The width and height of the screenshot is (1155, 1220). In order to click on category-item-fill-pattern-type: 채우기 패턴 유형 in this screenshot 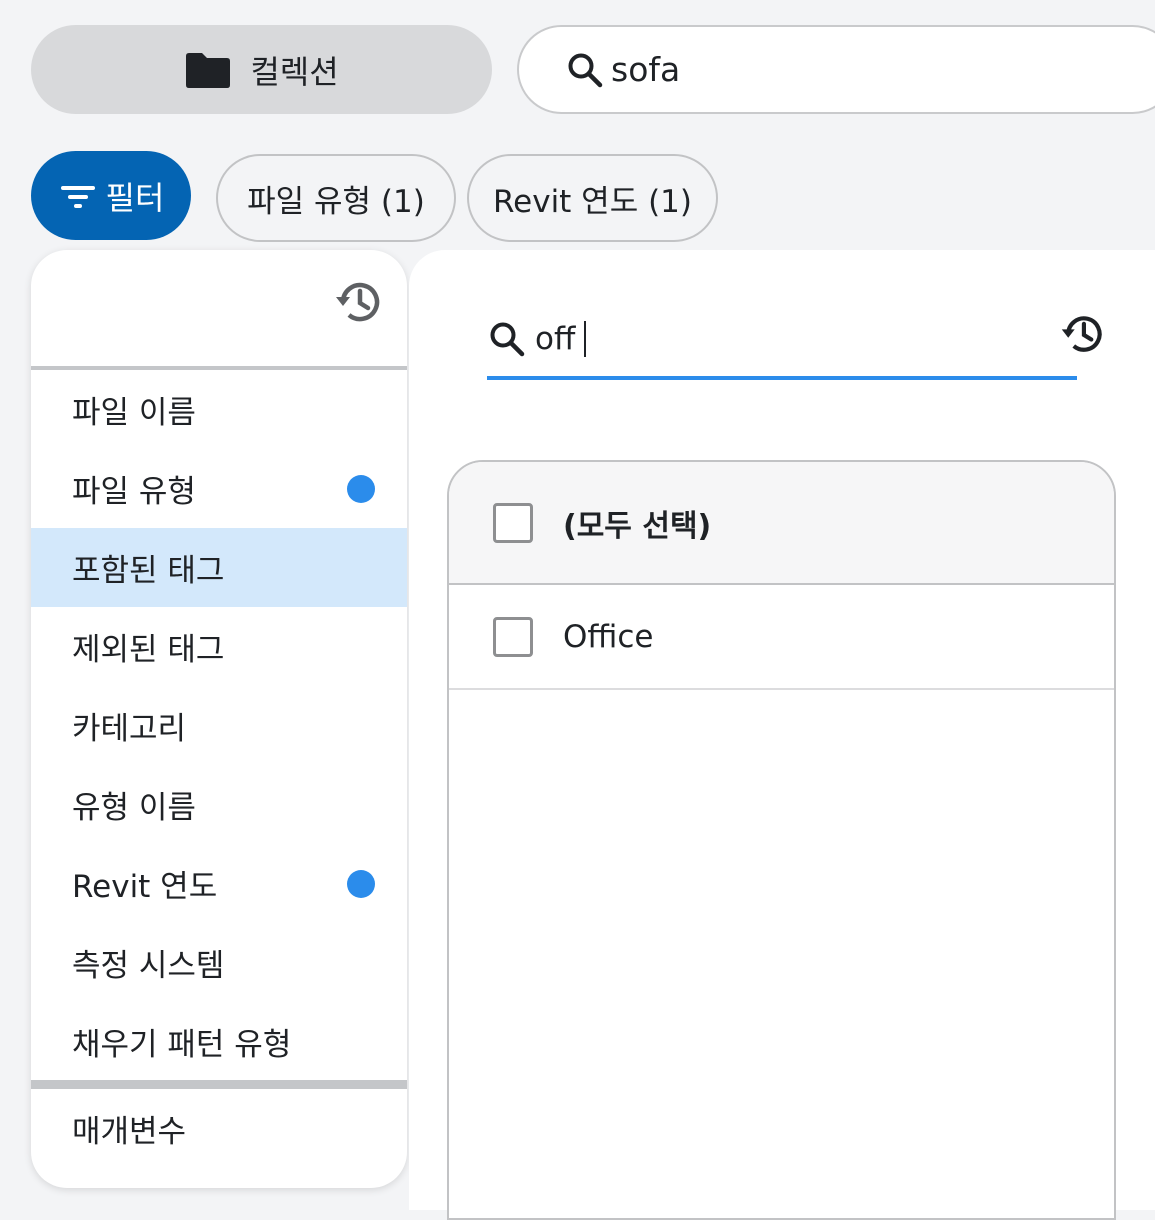, I will do `click(219, 1041)`.